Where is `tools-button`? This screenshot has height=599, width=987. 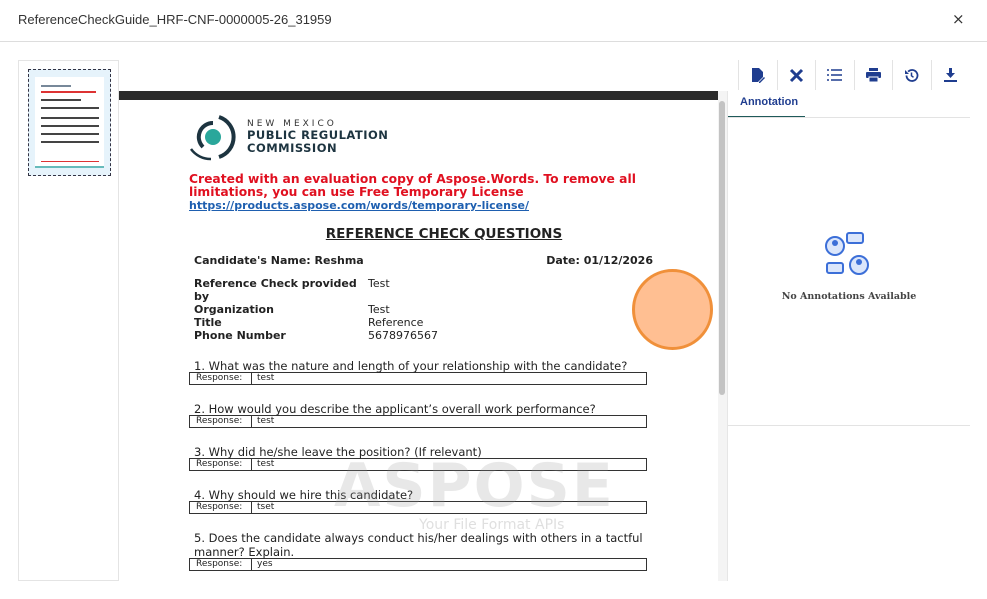
tools-button is located at coordinates (796, 75).